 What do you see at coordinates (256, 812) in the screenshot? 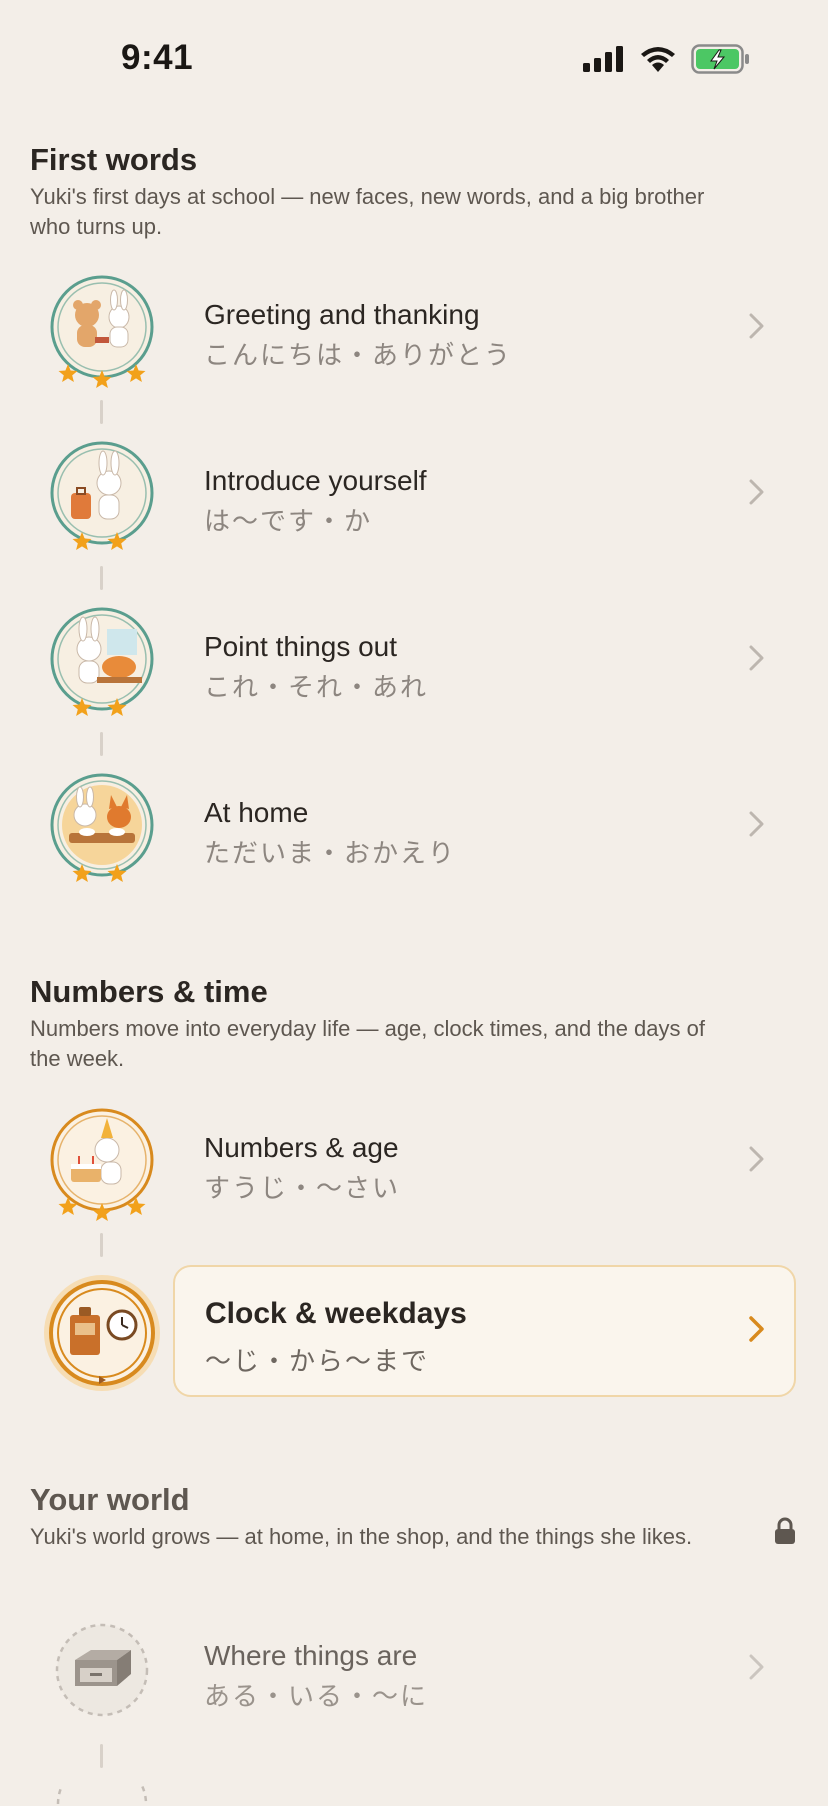
I see `lesson-title: At home` at bounding box center [256, 812].